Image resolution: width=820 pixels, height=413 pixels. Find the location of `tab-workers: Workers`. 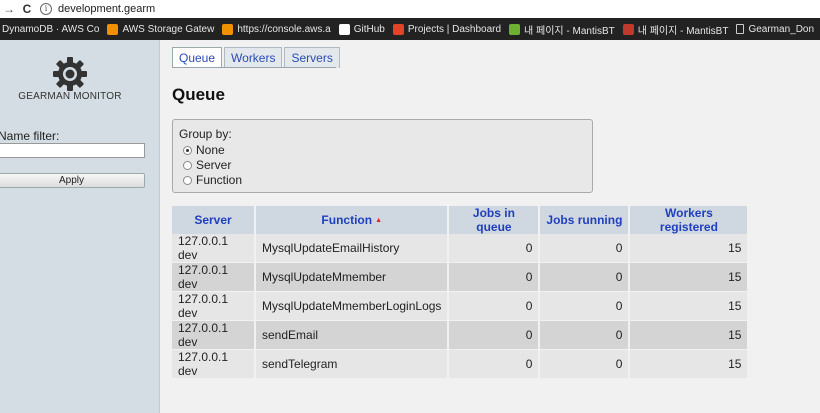

tab-workers: Workers is located at coordinates (253, 57).